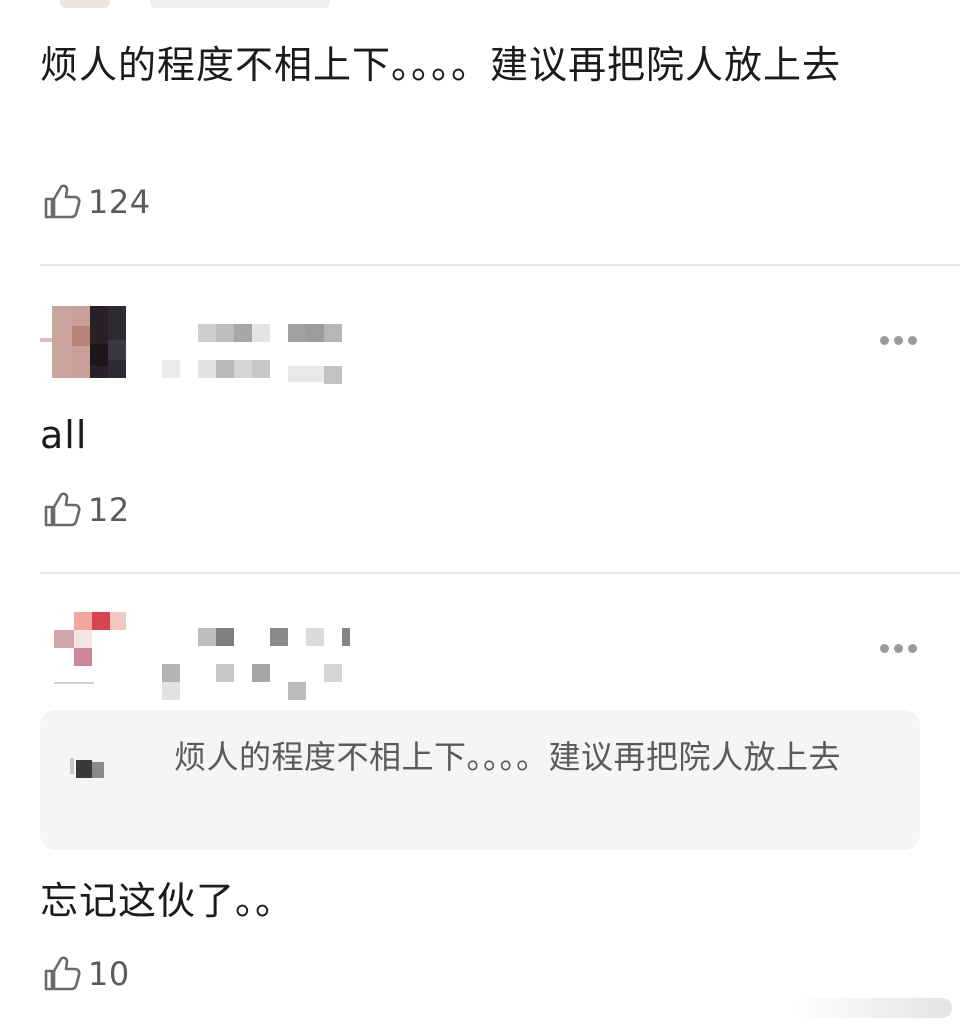 The height and width of the screenshot is (1032, 960). Describe the element at coordinates (167, 901) in the screenshot. I see `comment-text: 忘记这伙了。。` at that location.